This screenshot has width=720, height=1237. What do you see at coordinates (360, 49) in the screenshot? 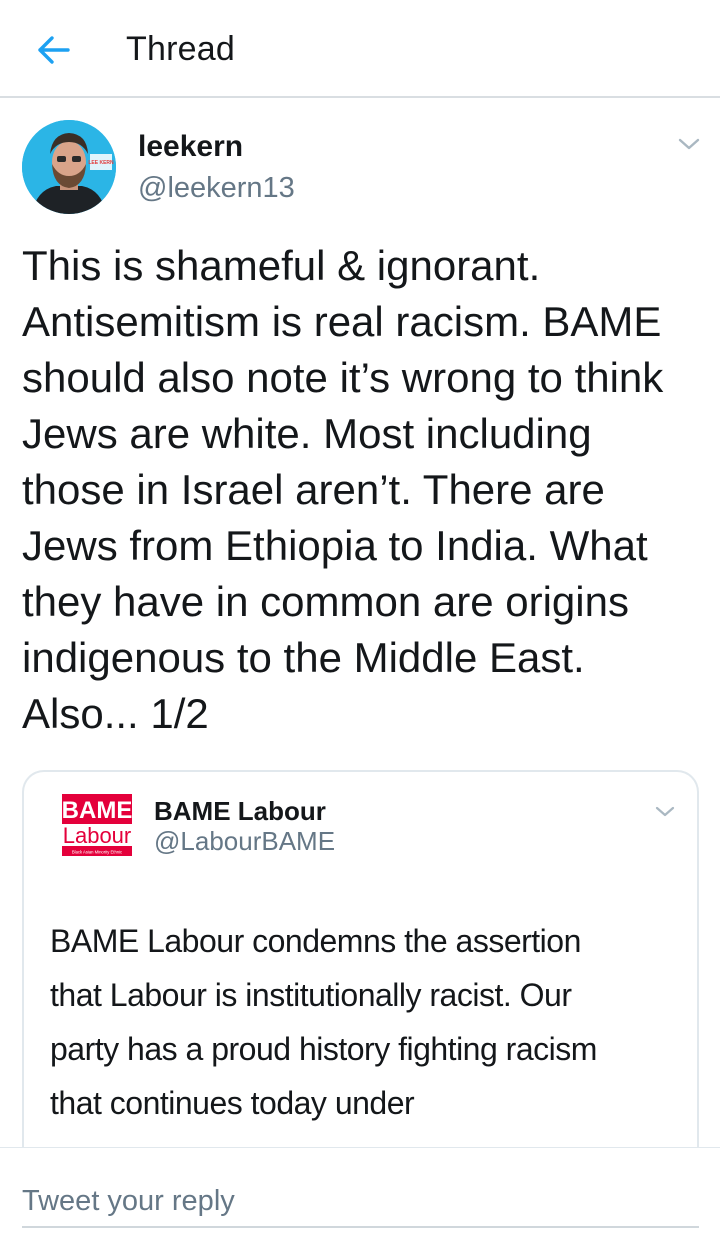
I see `top-app-bar: Thread` at bounding box center [360, 49].